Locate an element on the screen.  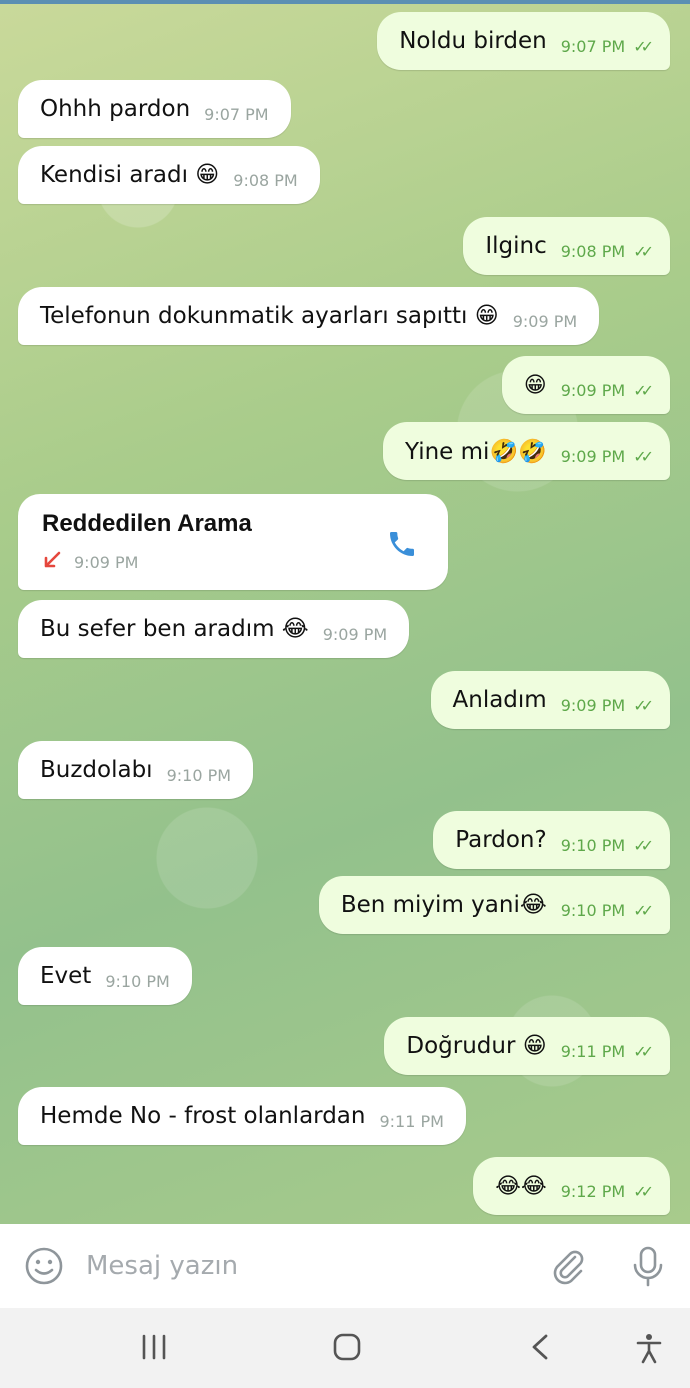
message-bubble-incoming: Ohhh pardon 9:07 PM is located at coordinates (154, 109).